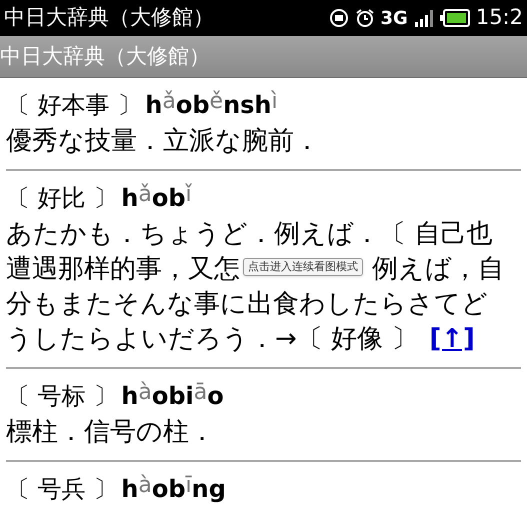 The height and width of the screenshot is (521, 527). What do you see at coordinates (394, 18) in the screenshot?
I see `network-type: 3G` at bounding box center [394, 18].